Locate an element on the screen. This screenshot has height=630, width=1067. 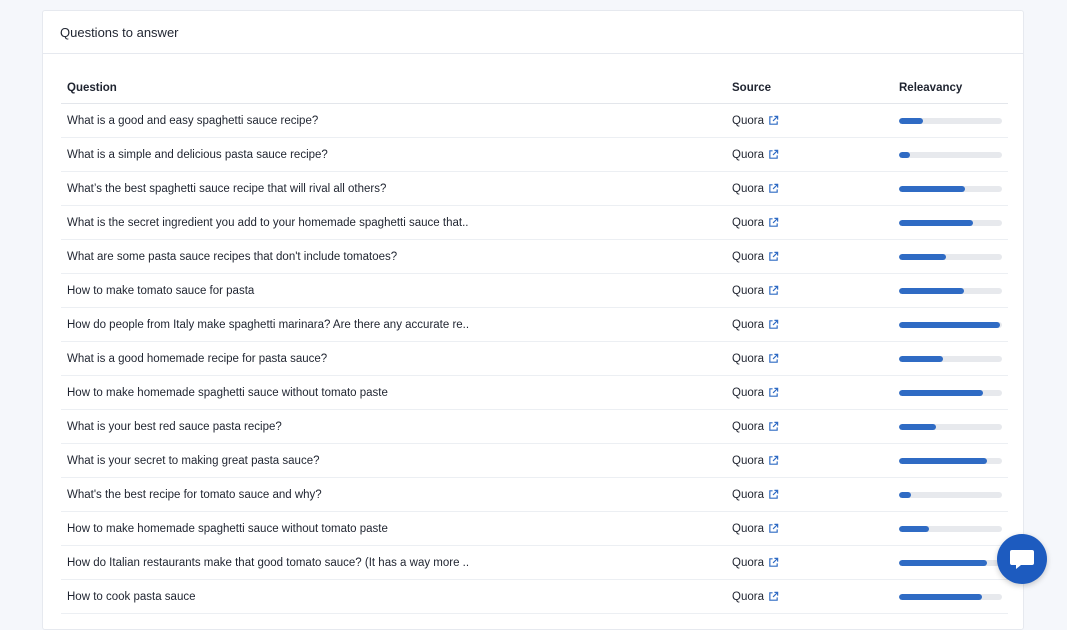
table-row: How to cook pasta sauce Quora is located at coordinates (534, 597).